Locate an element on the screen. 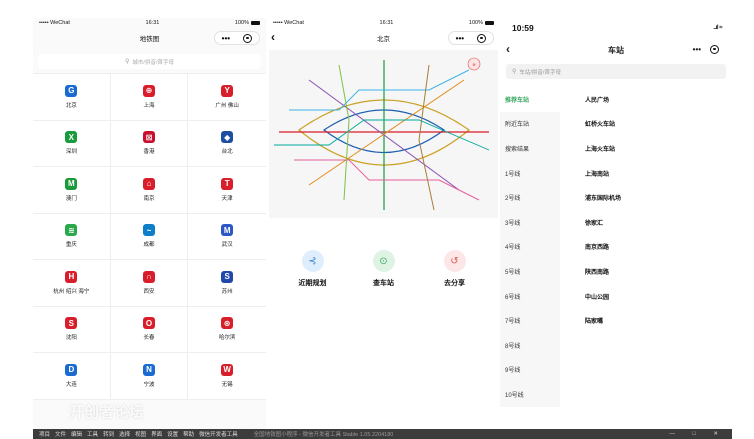 Image resolution: width=754 pixels, height=439 pixels. city-name: 天津 is located at coordinates (227, 198).